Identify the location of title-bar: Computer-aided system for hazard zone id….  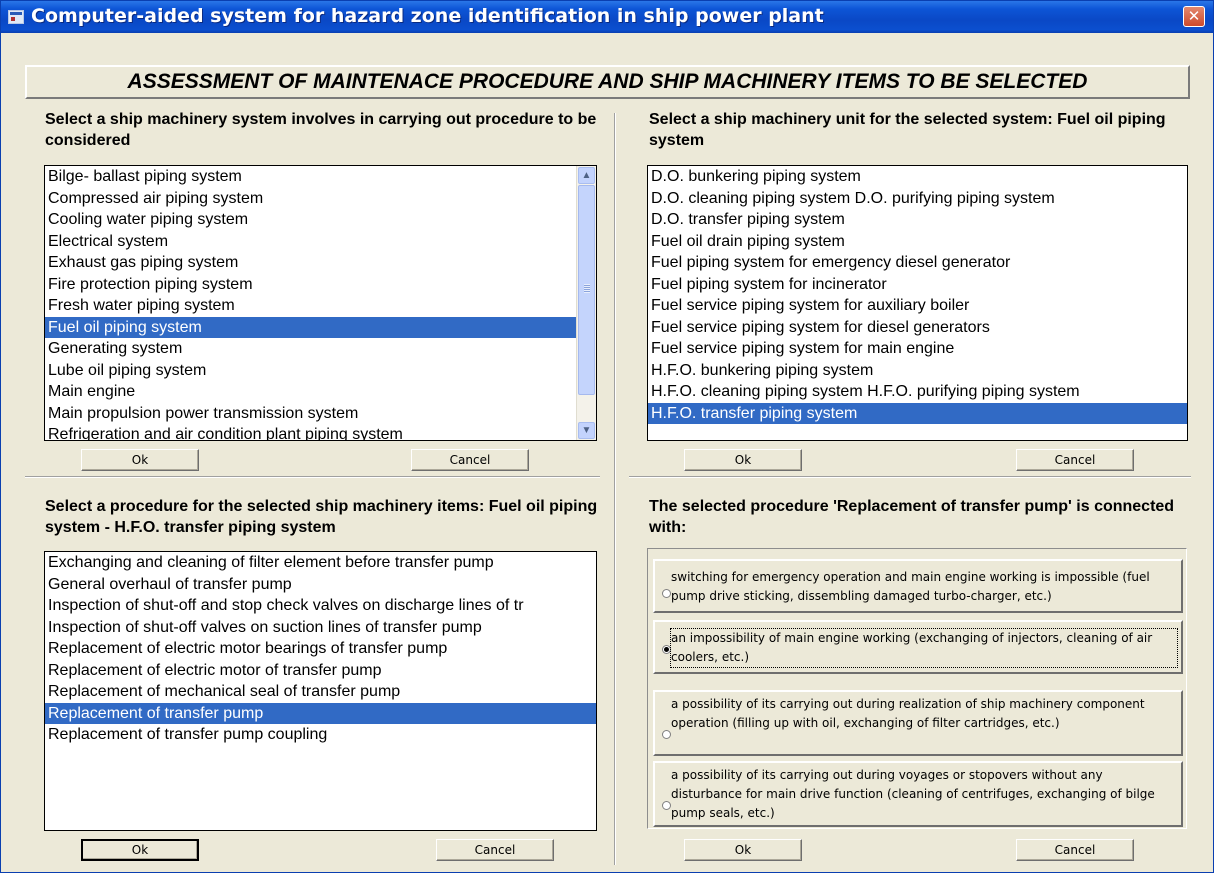
(607, 17).